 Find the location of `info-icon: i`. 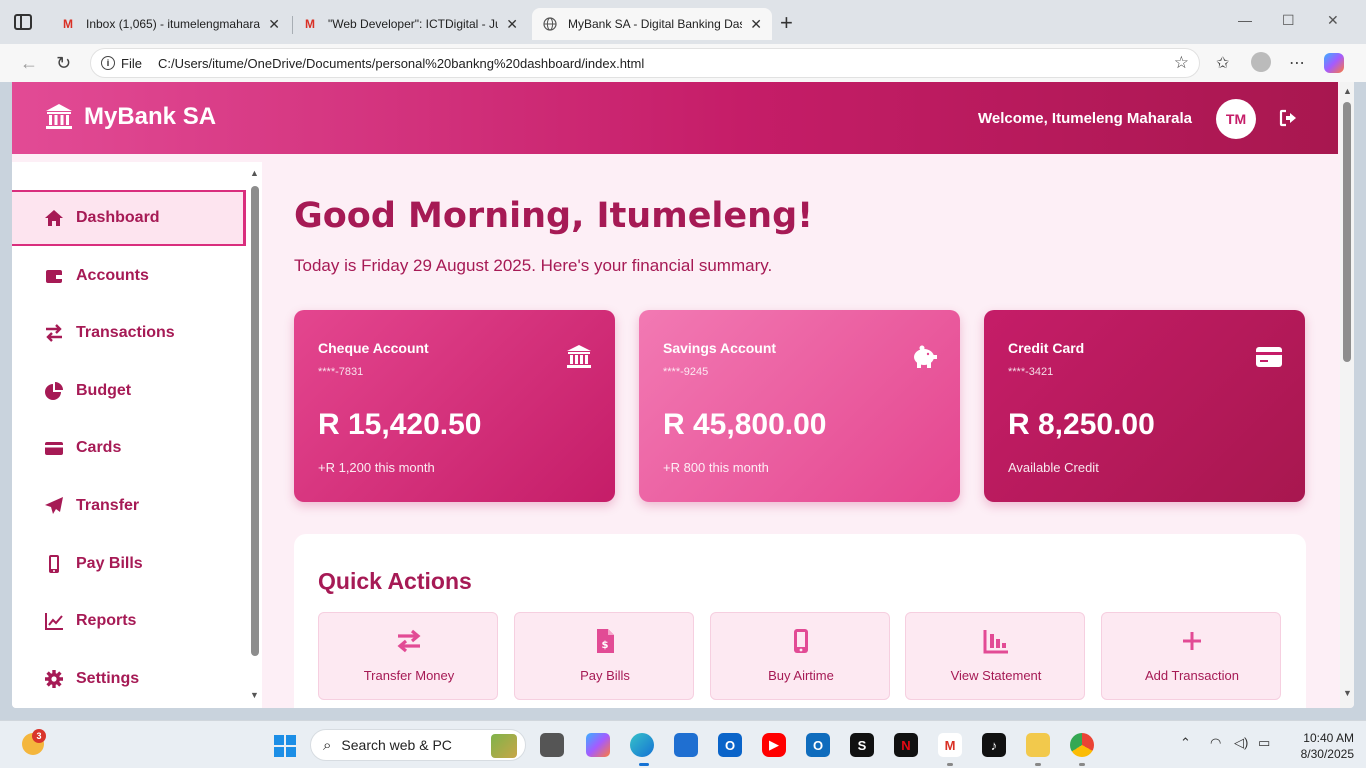

info-icon: i is located at coordinates (108, 63).